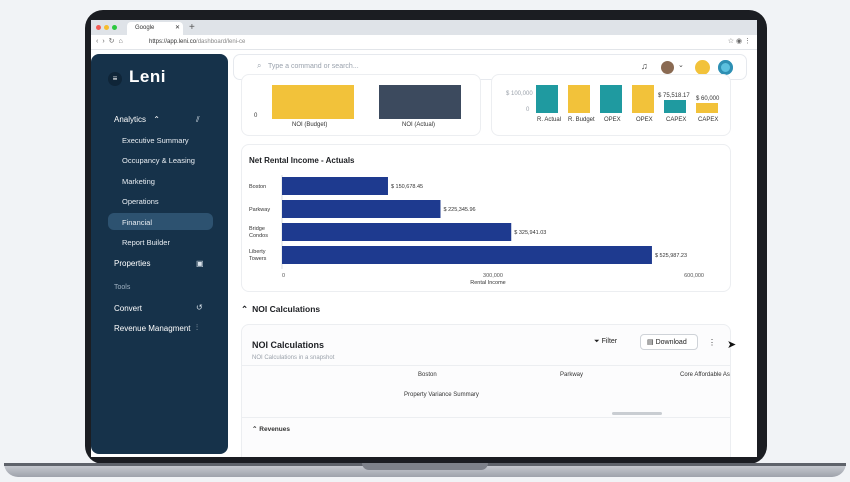 The image size is (850, 482). What do you see at coordinates (597, 341) in the screenshot?
I see `filter-icon: ⏷` at bounding box center [597, 341].